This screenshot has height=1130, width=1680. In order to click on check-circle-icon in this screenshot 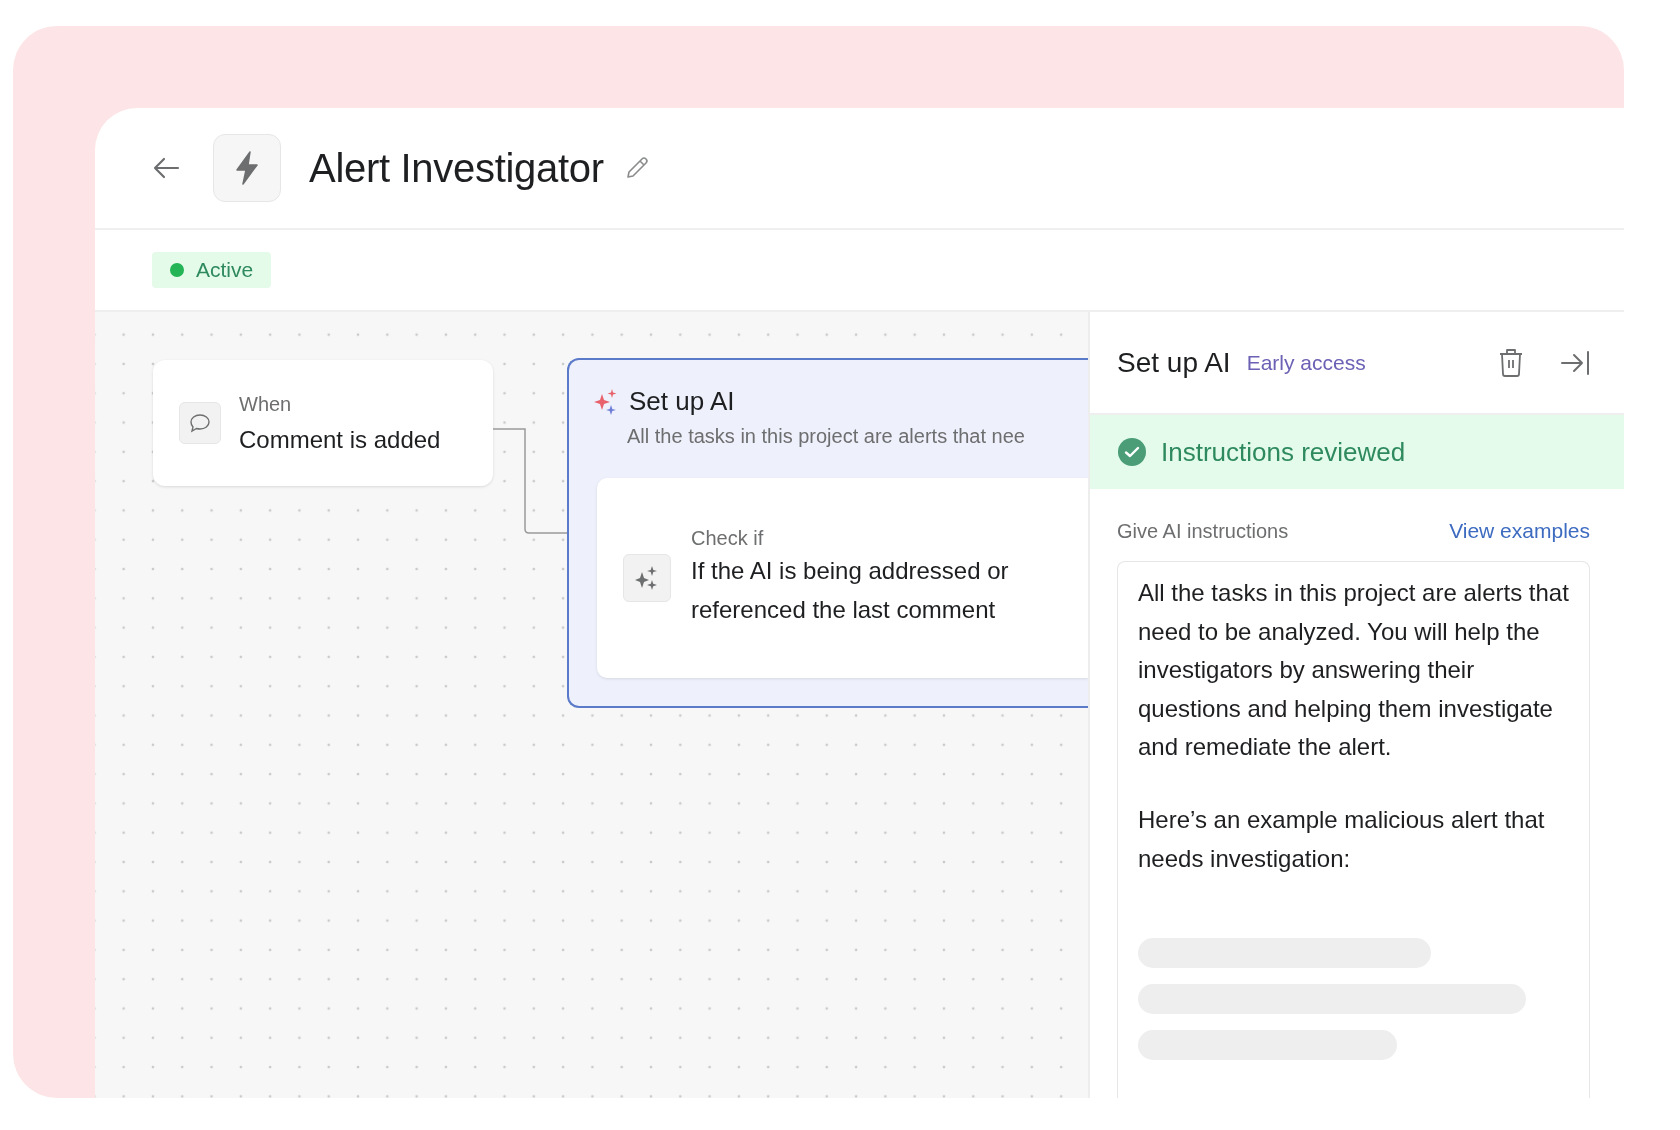, I will do `click(1132, 452)`.